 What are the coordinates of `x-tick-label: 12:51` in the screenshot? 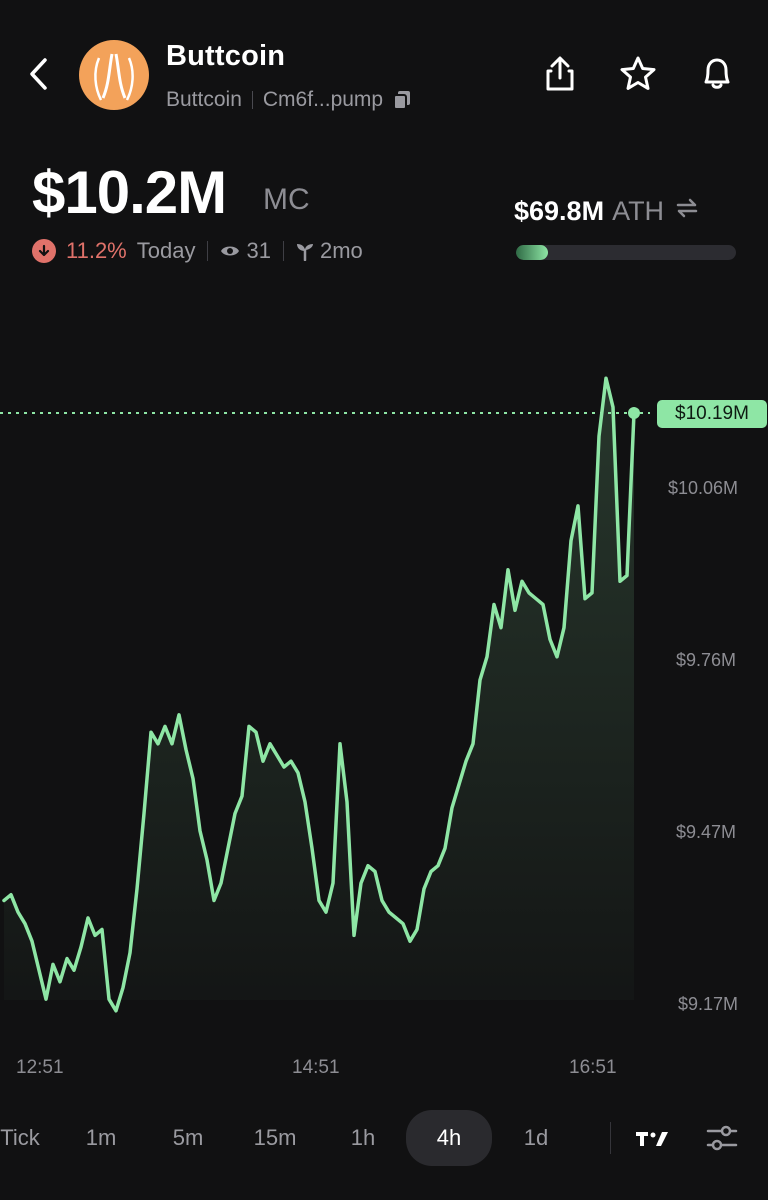 It's located at (40, 1067).